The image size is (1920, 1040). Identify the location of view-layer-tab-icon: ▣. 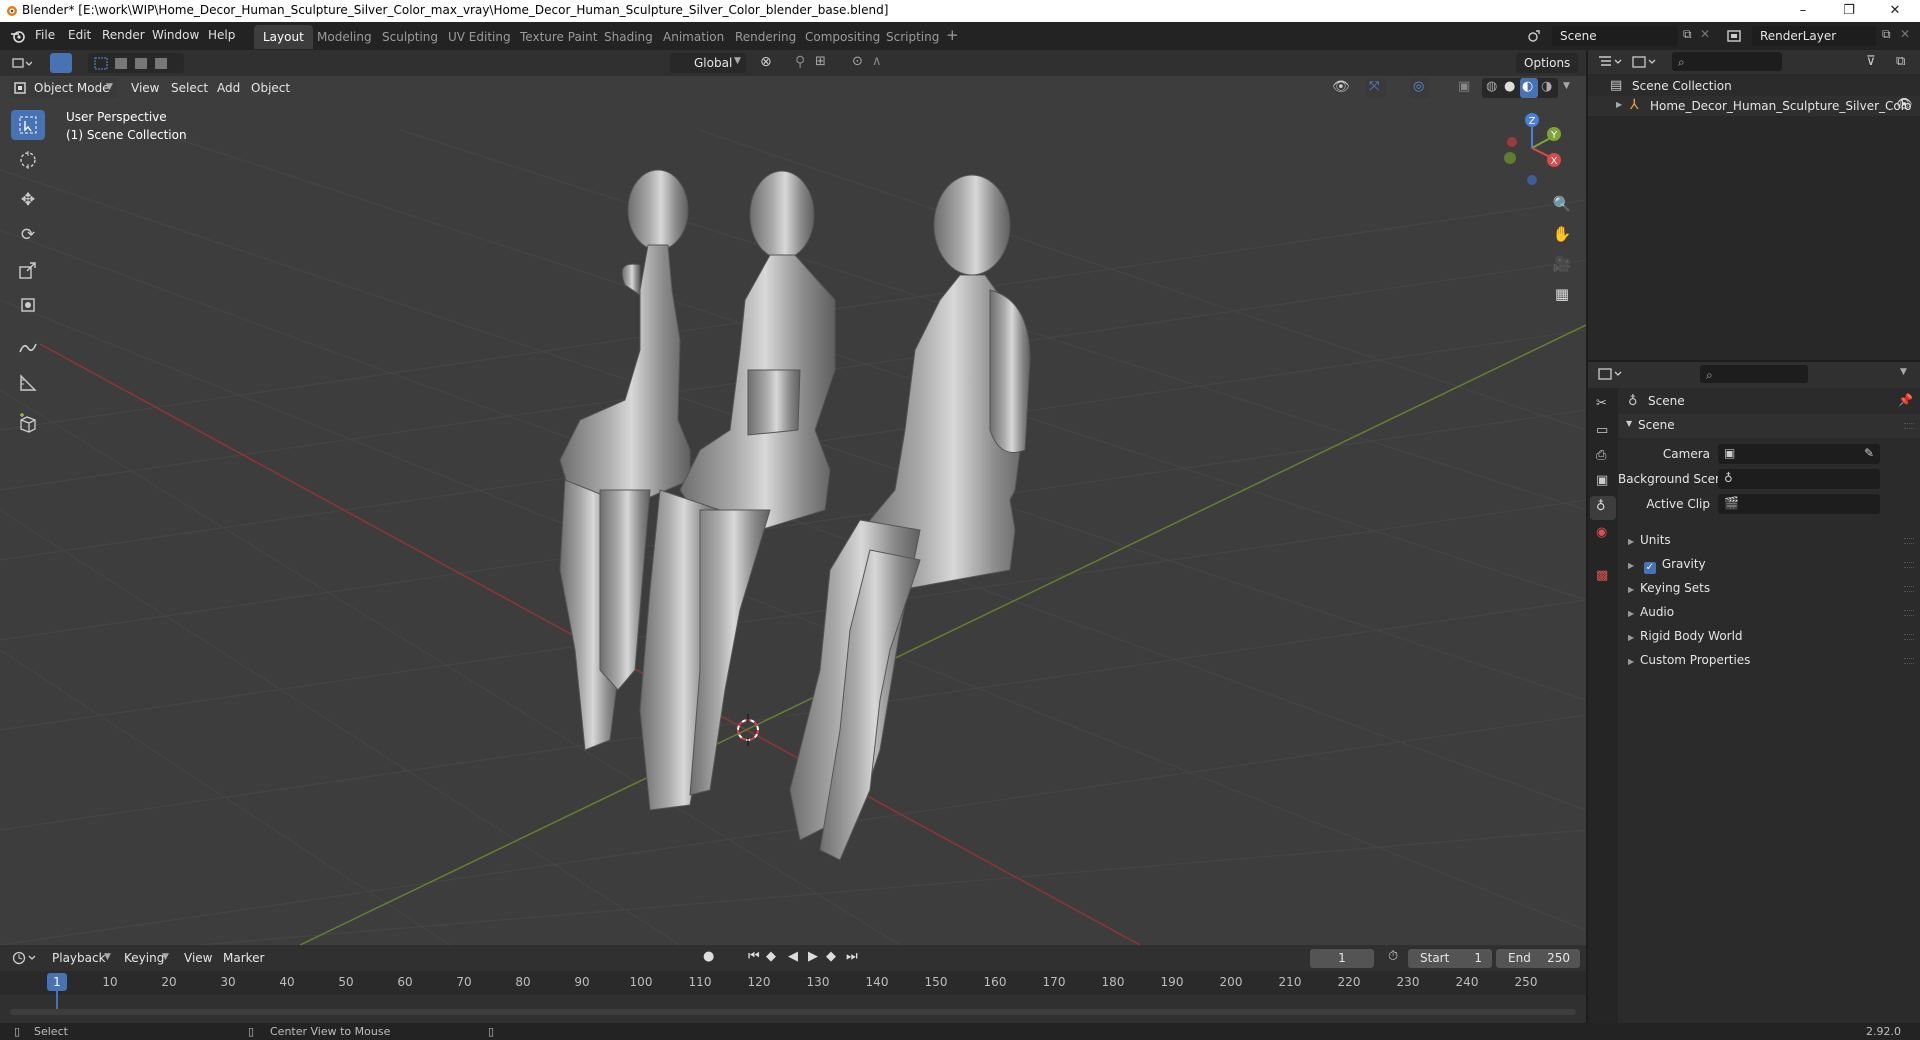
(1602, 480).